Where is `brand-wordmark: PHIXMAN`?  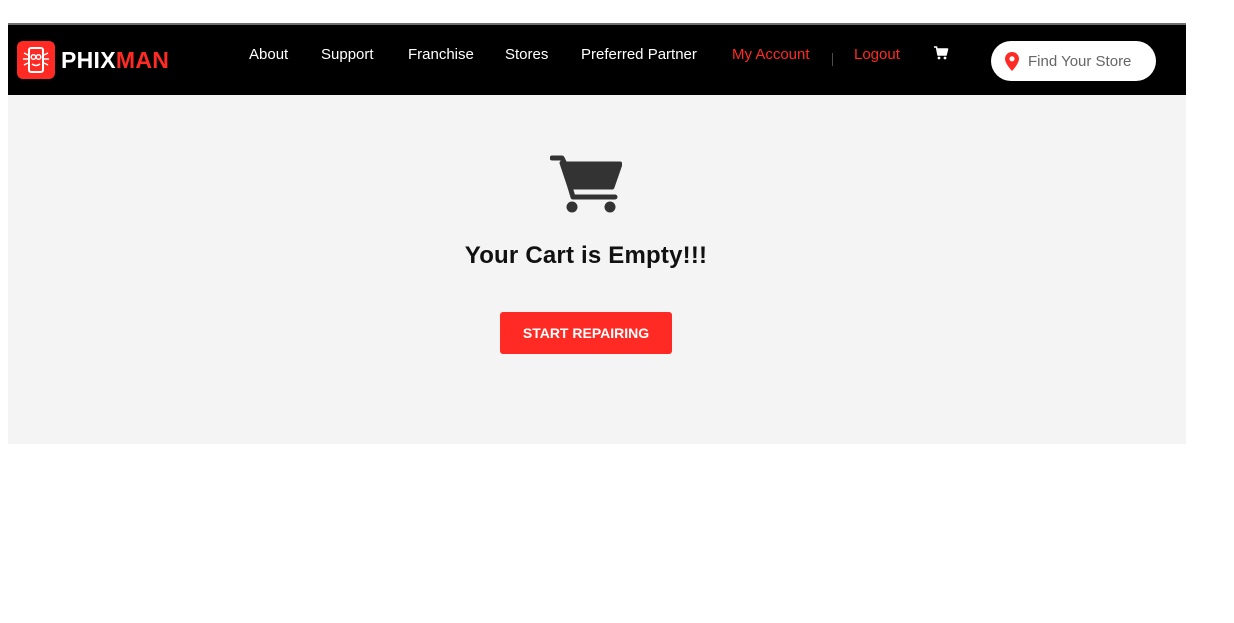 brand-wordmark: PHIXMAN is located at coordinates (115, 59).